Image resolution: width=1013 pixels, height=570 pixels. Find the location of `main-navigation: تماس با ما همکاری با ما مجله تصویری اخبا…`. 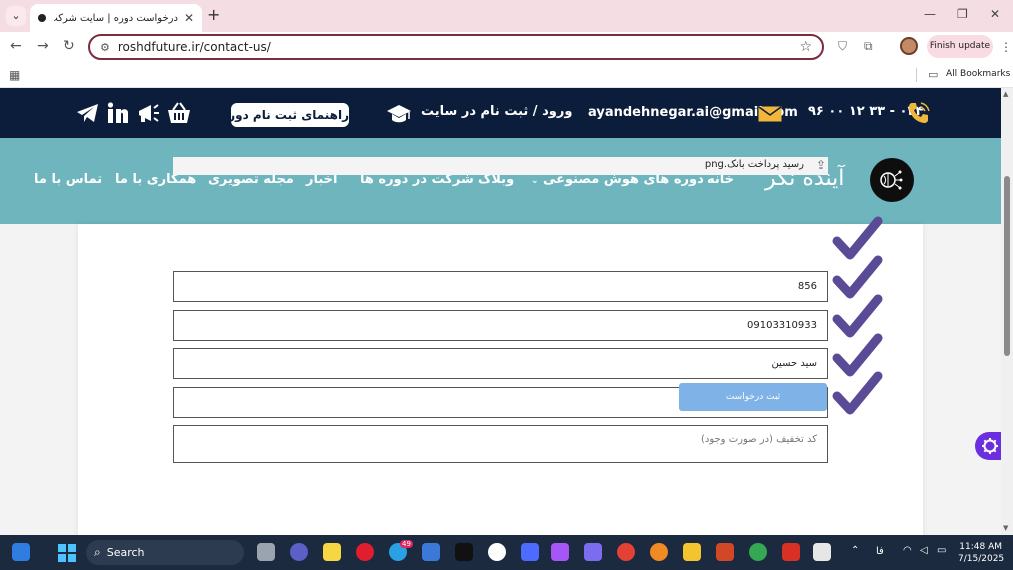

main-navigation: تماس با ما همکاری با ما مجله تصویری اخبا… is located at coordinates (500, 181).